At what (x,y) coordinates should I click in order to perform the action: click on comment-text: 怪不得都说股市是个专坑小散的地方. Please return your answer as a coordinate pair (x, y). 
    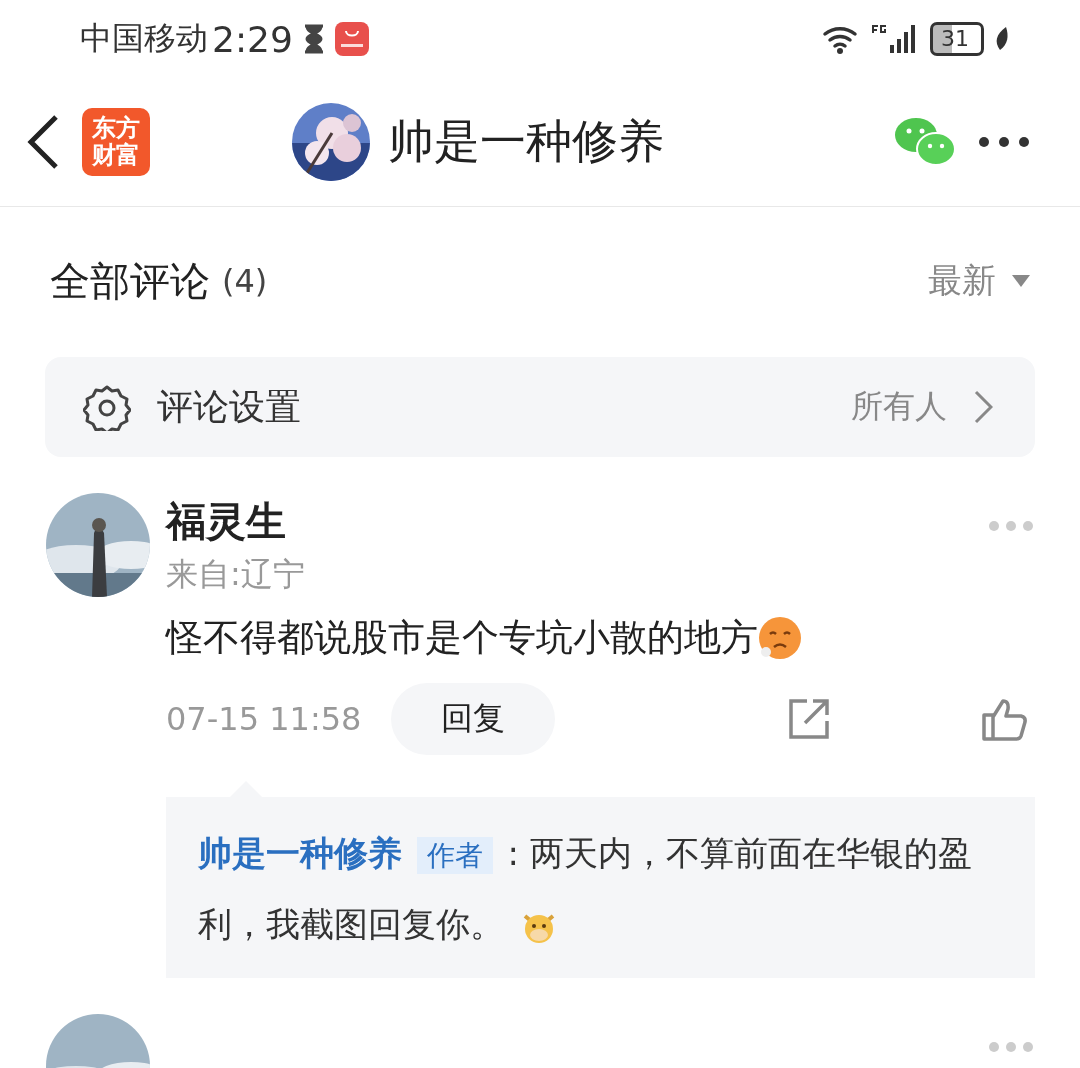
    Looking at the image, I should click on (462, 638).